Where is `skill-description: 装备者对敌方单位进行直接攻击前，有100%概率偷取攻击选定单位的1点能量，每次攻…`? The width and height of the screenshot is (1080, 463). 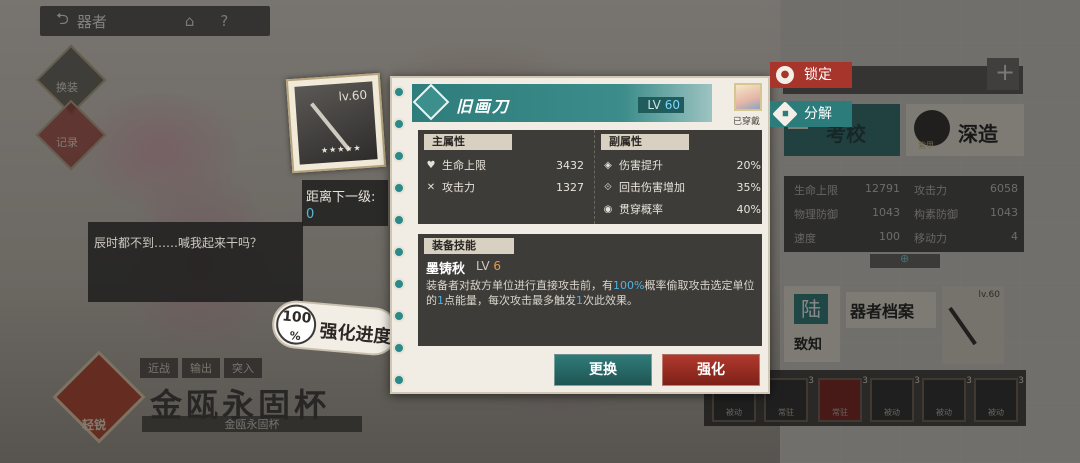
skill-description: 装备者对敌方单位进行直接攻击前，有100%概率偷取攻击选定单位的1点能量，每次攻… is located at coordinates (590, 293).